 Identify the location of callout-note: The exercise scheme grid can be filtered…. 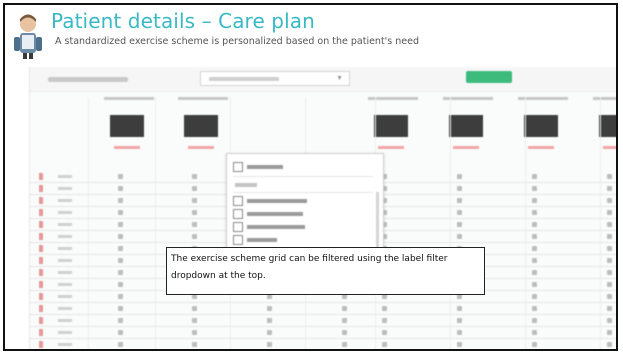
(325, 271).